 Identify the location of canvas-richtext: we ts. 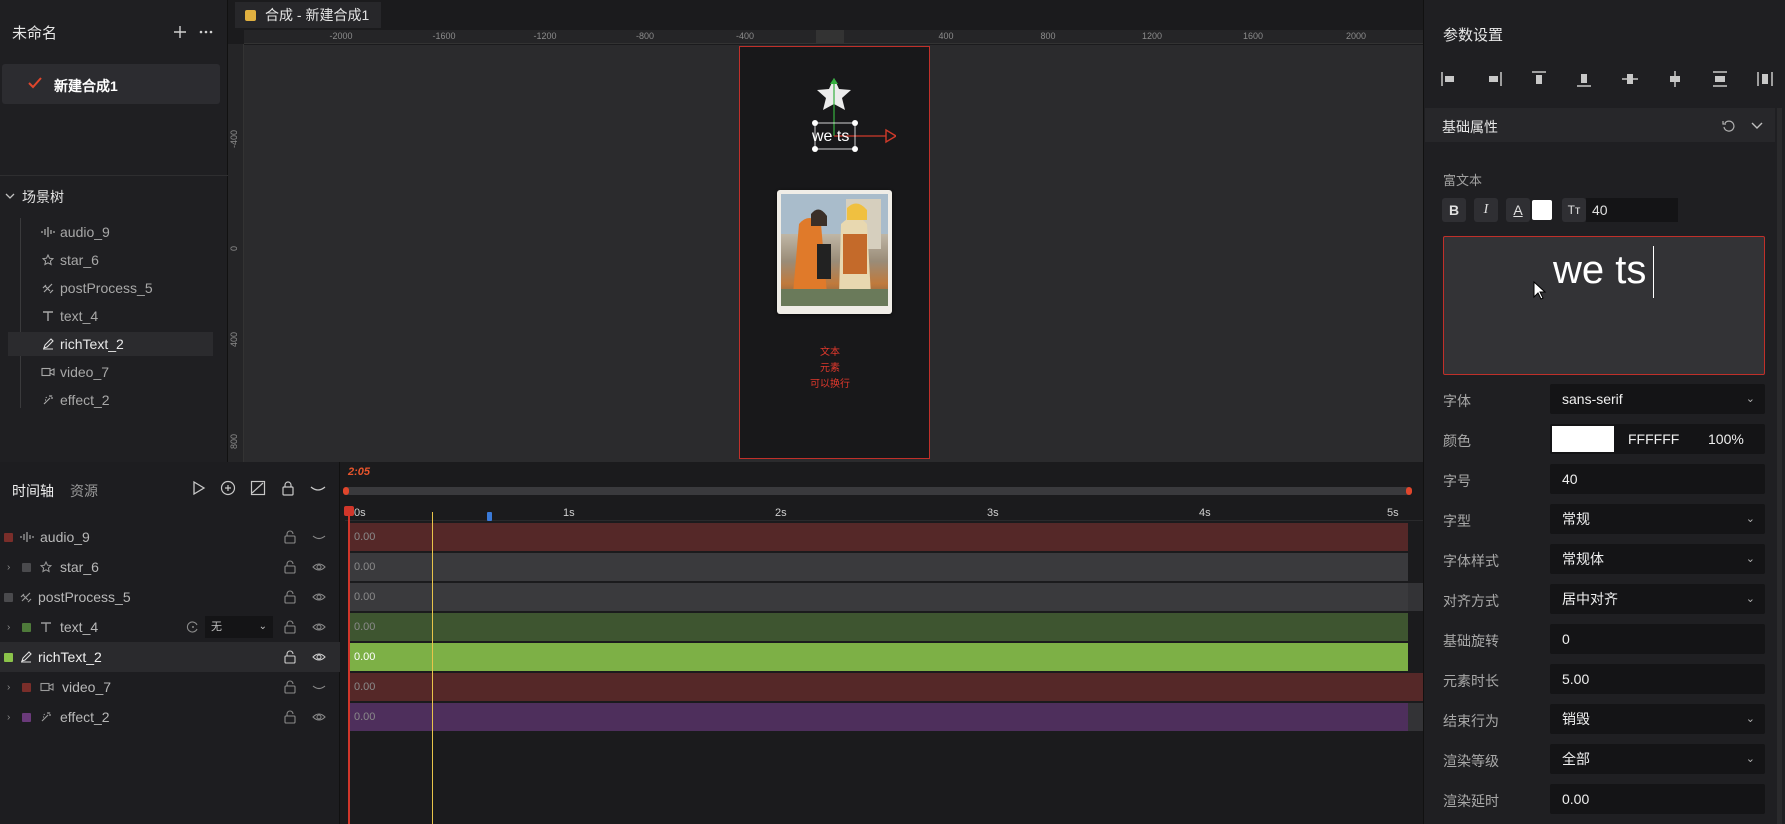
(830, 137).